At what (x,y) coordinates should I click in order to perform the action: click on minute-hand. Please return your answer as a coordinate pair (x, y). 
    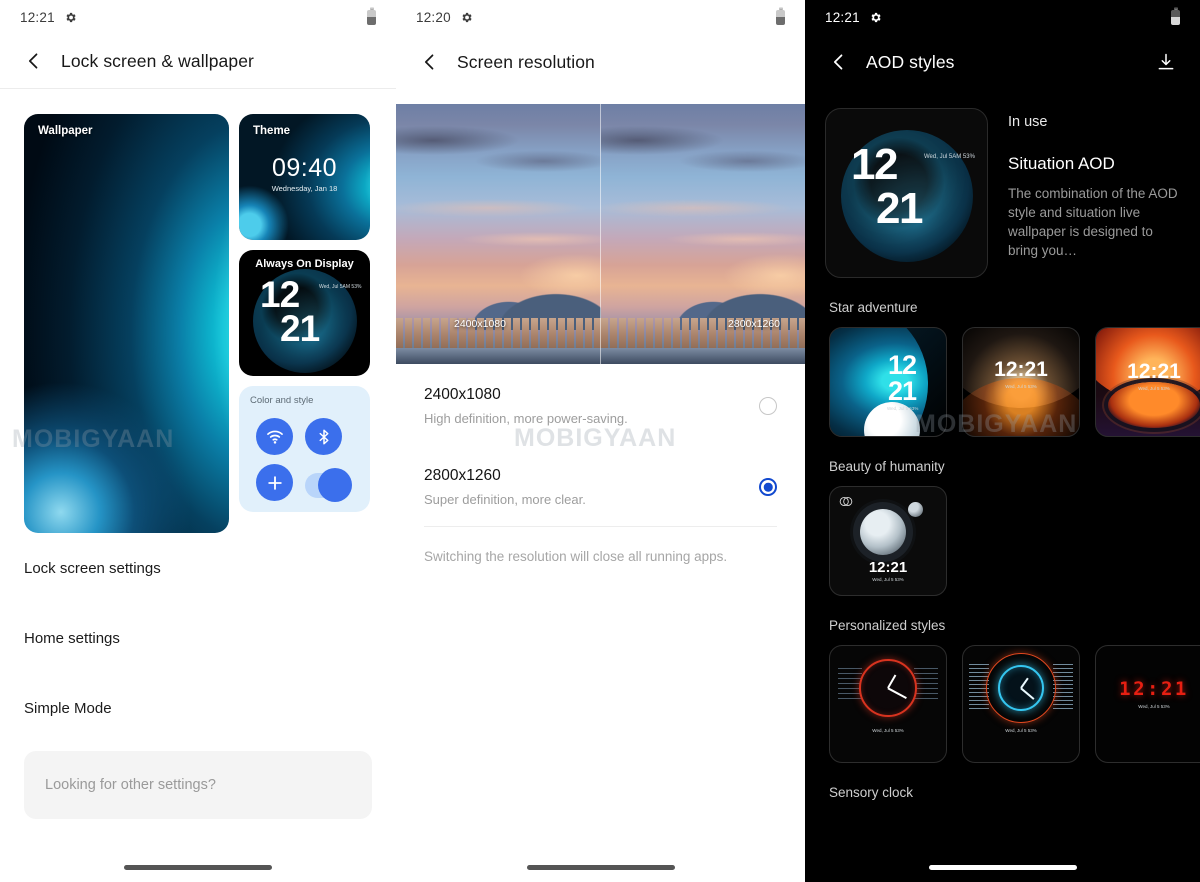
    Looking at the image, I should click on (897, 693).